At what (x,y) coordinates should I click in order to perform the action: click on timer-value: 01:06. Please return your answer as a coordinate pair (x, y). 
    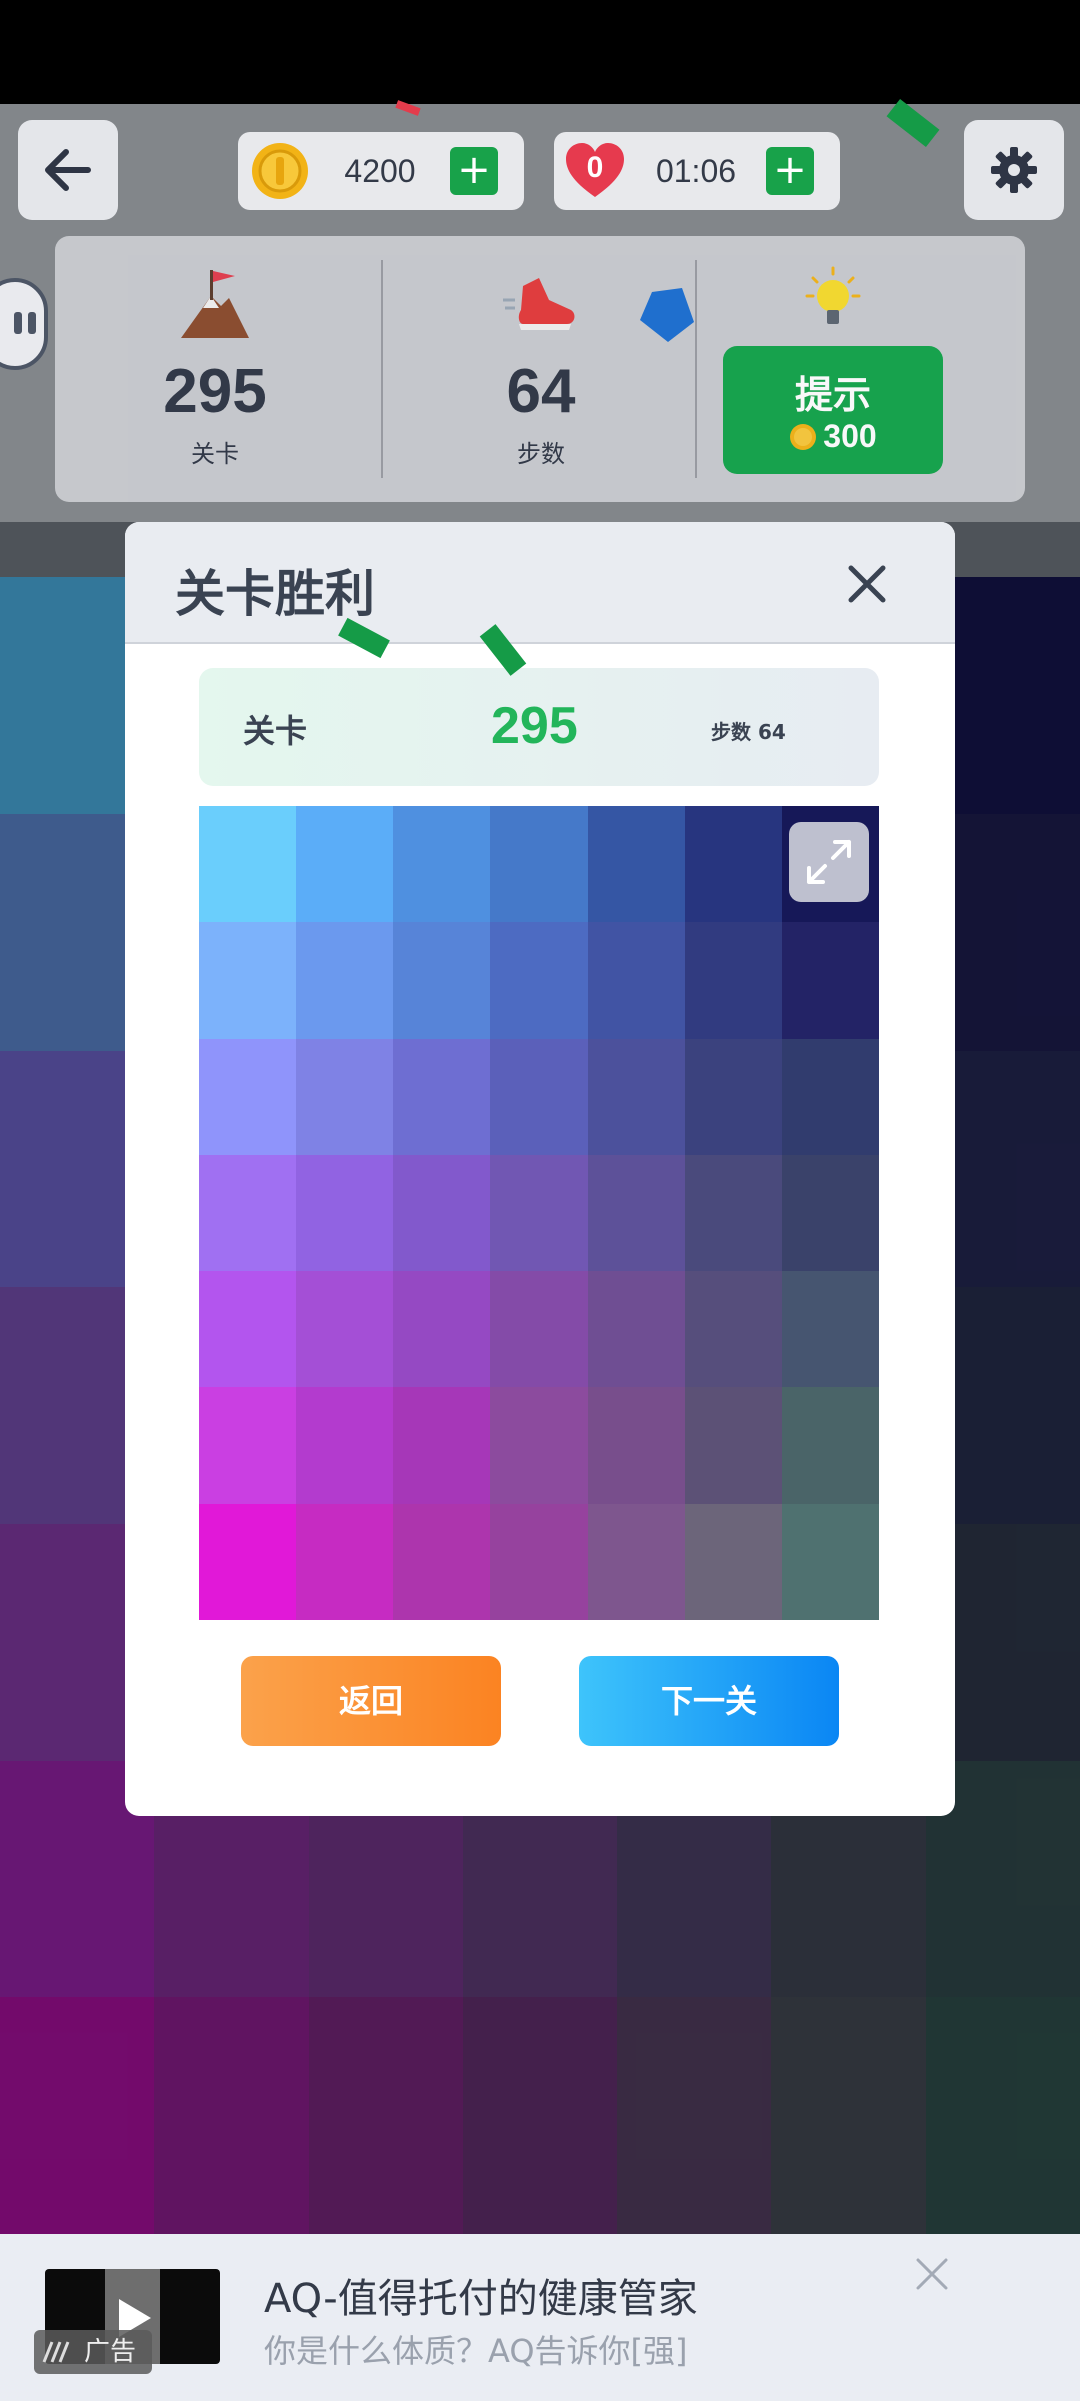
    Looking at the image, I should click on (696, 170).